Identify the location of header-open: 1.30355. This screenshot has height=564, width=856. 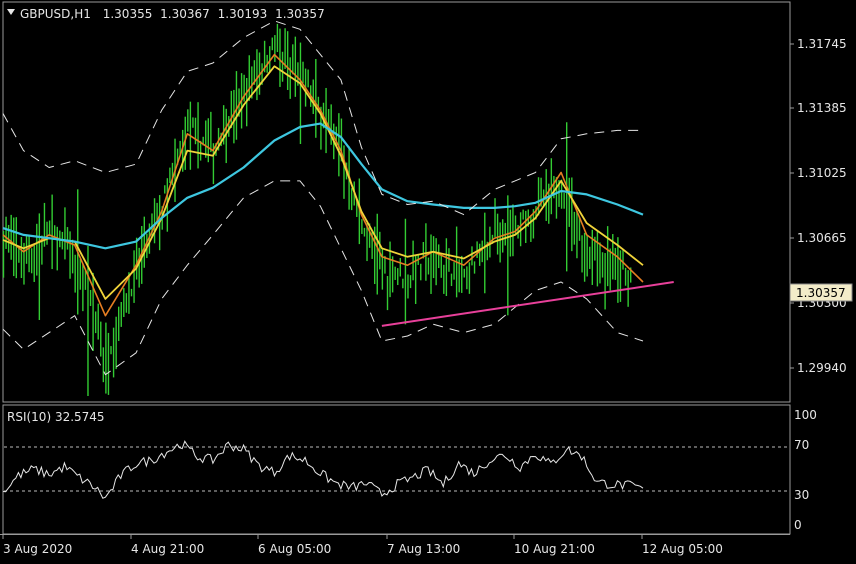
(128, 14).